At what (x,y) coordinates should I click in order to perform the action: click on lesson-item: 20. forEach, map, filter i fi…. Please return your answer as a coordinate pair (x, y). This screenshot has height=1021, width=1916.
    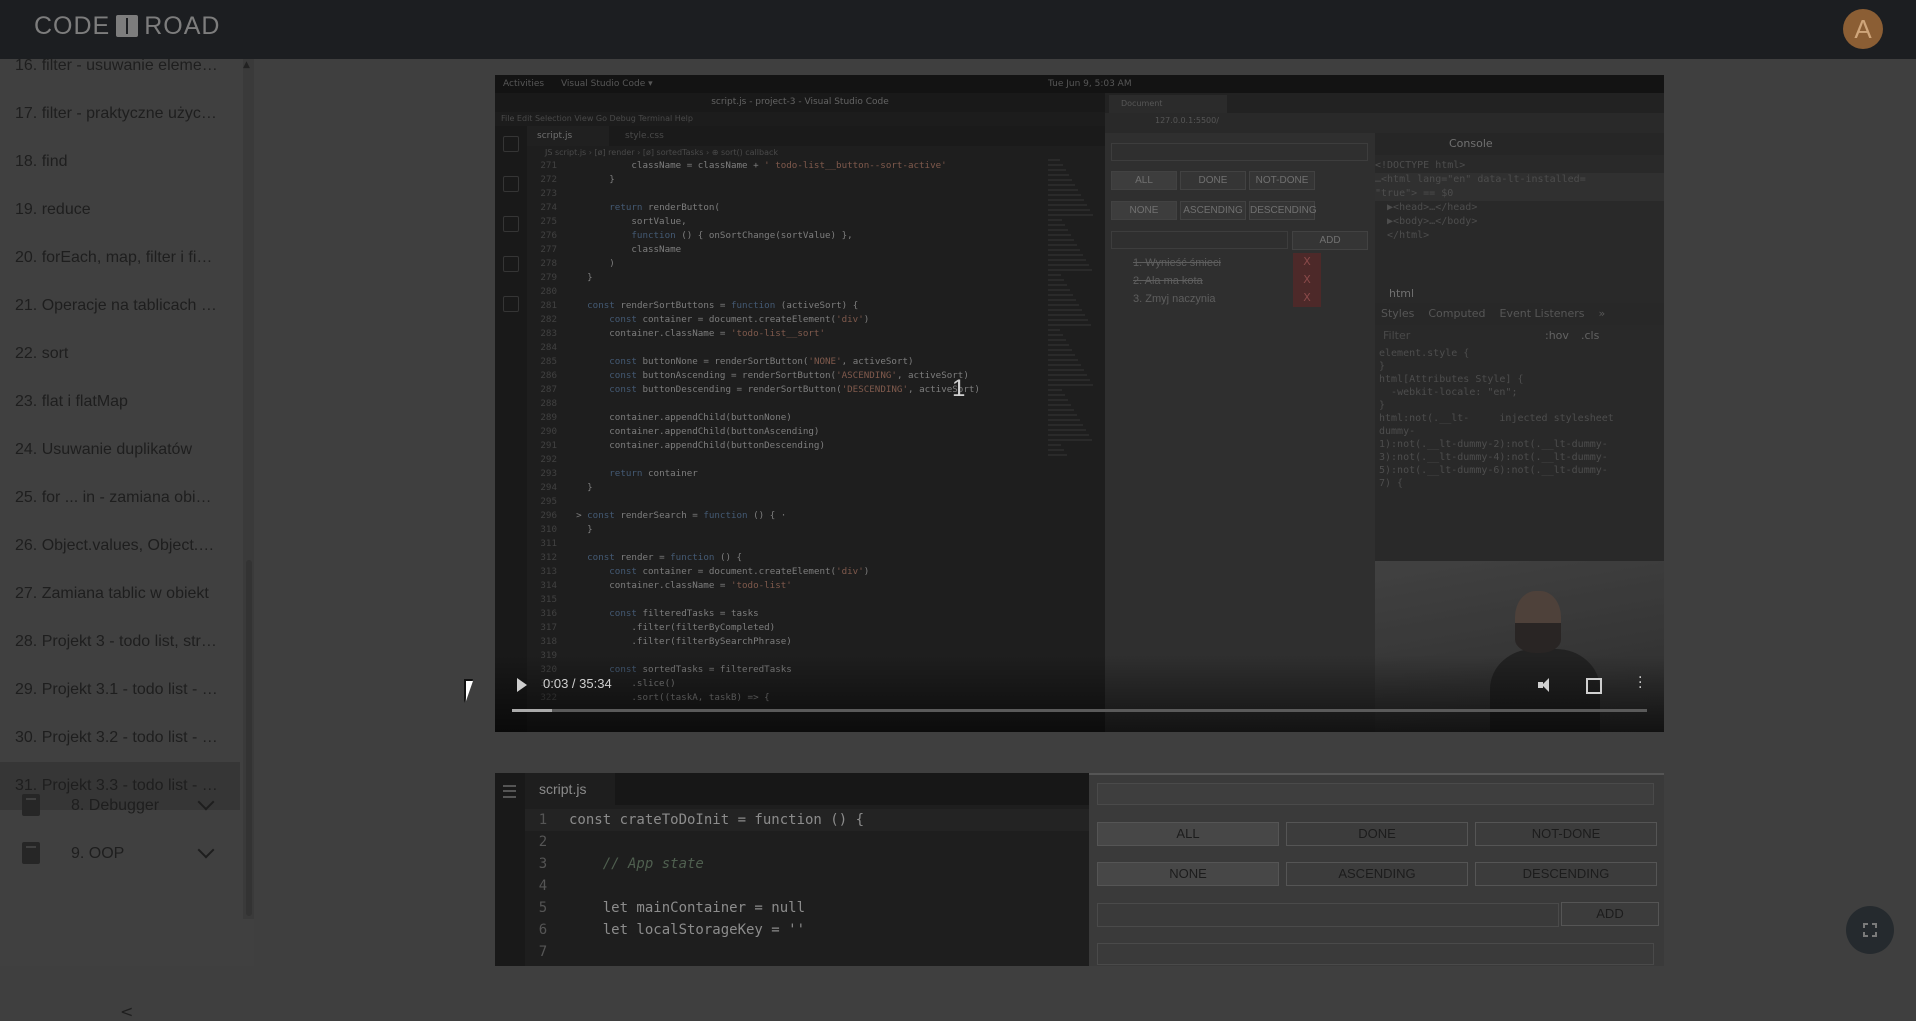
    Looking at the image, I should click on (120, 258).